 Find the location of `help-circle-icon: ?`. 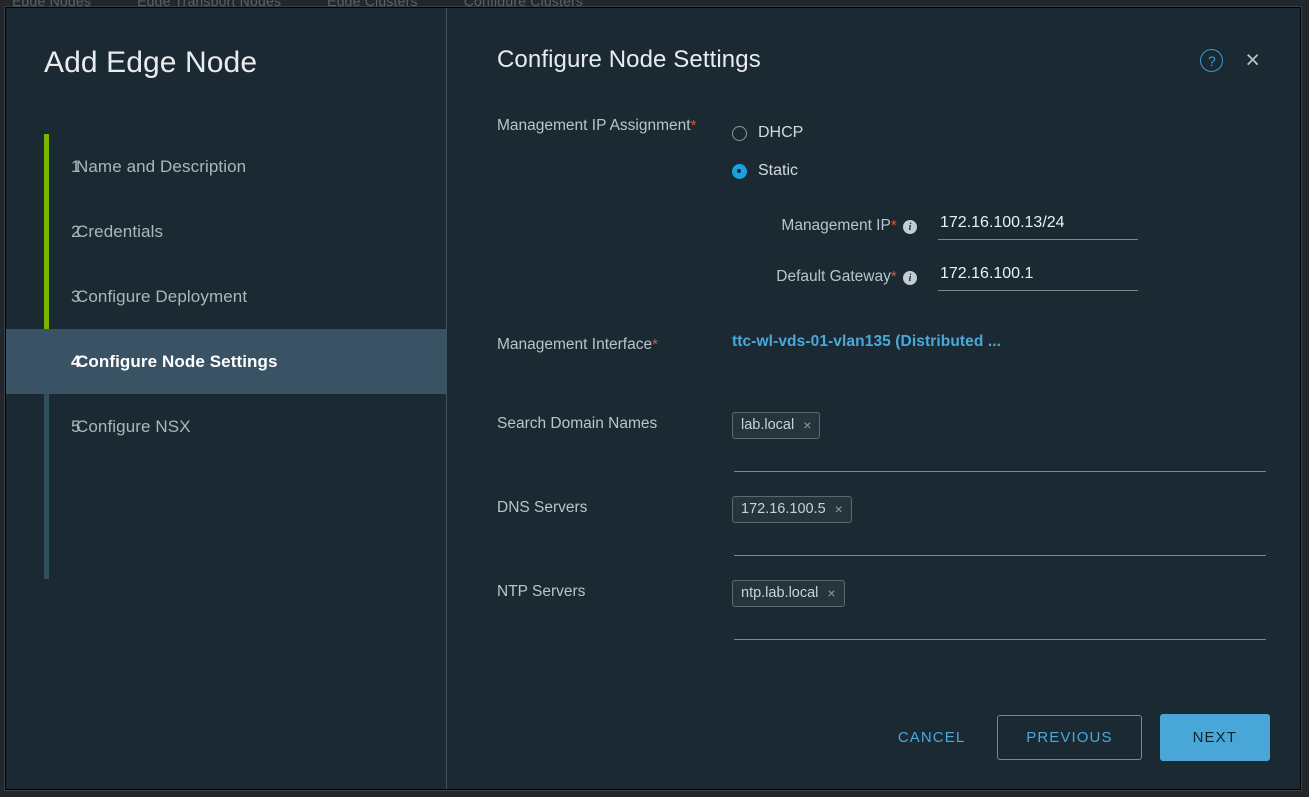

help-circle-icon: ? is located at coordinates (1212, 60).